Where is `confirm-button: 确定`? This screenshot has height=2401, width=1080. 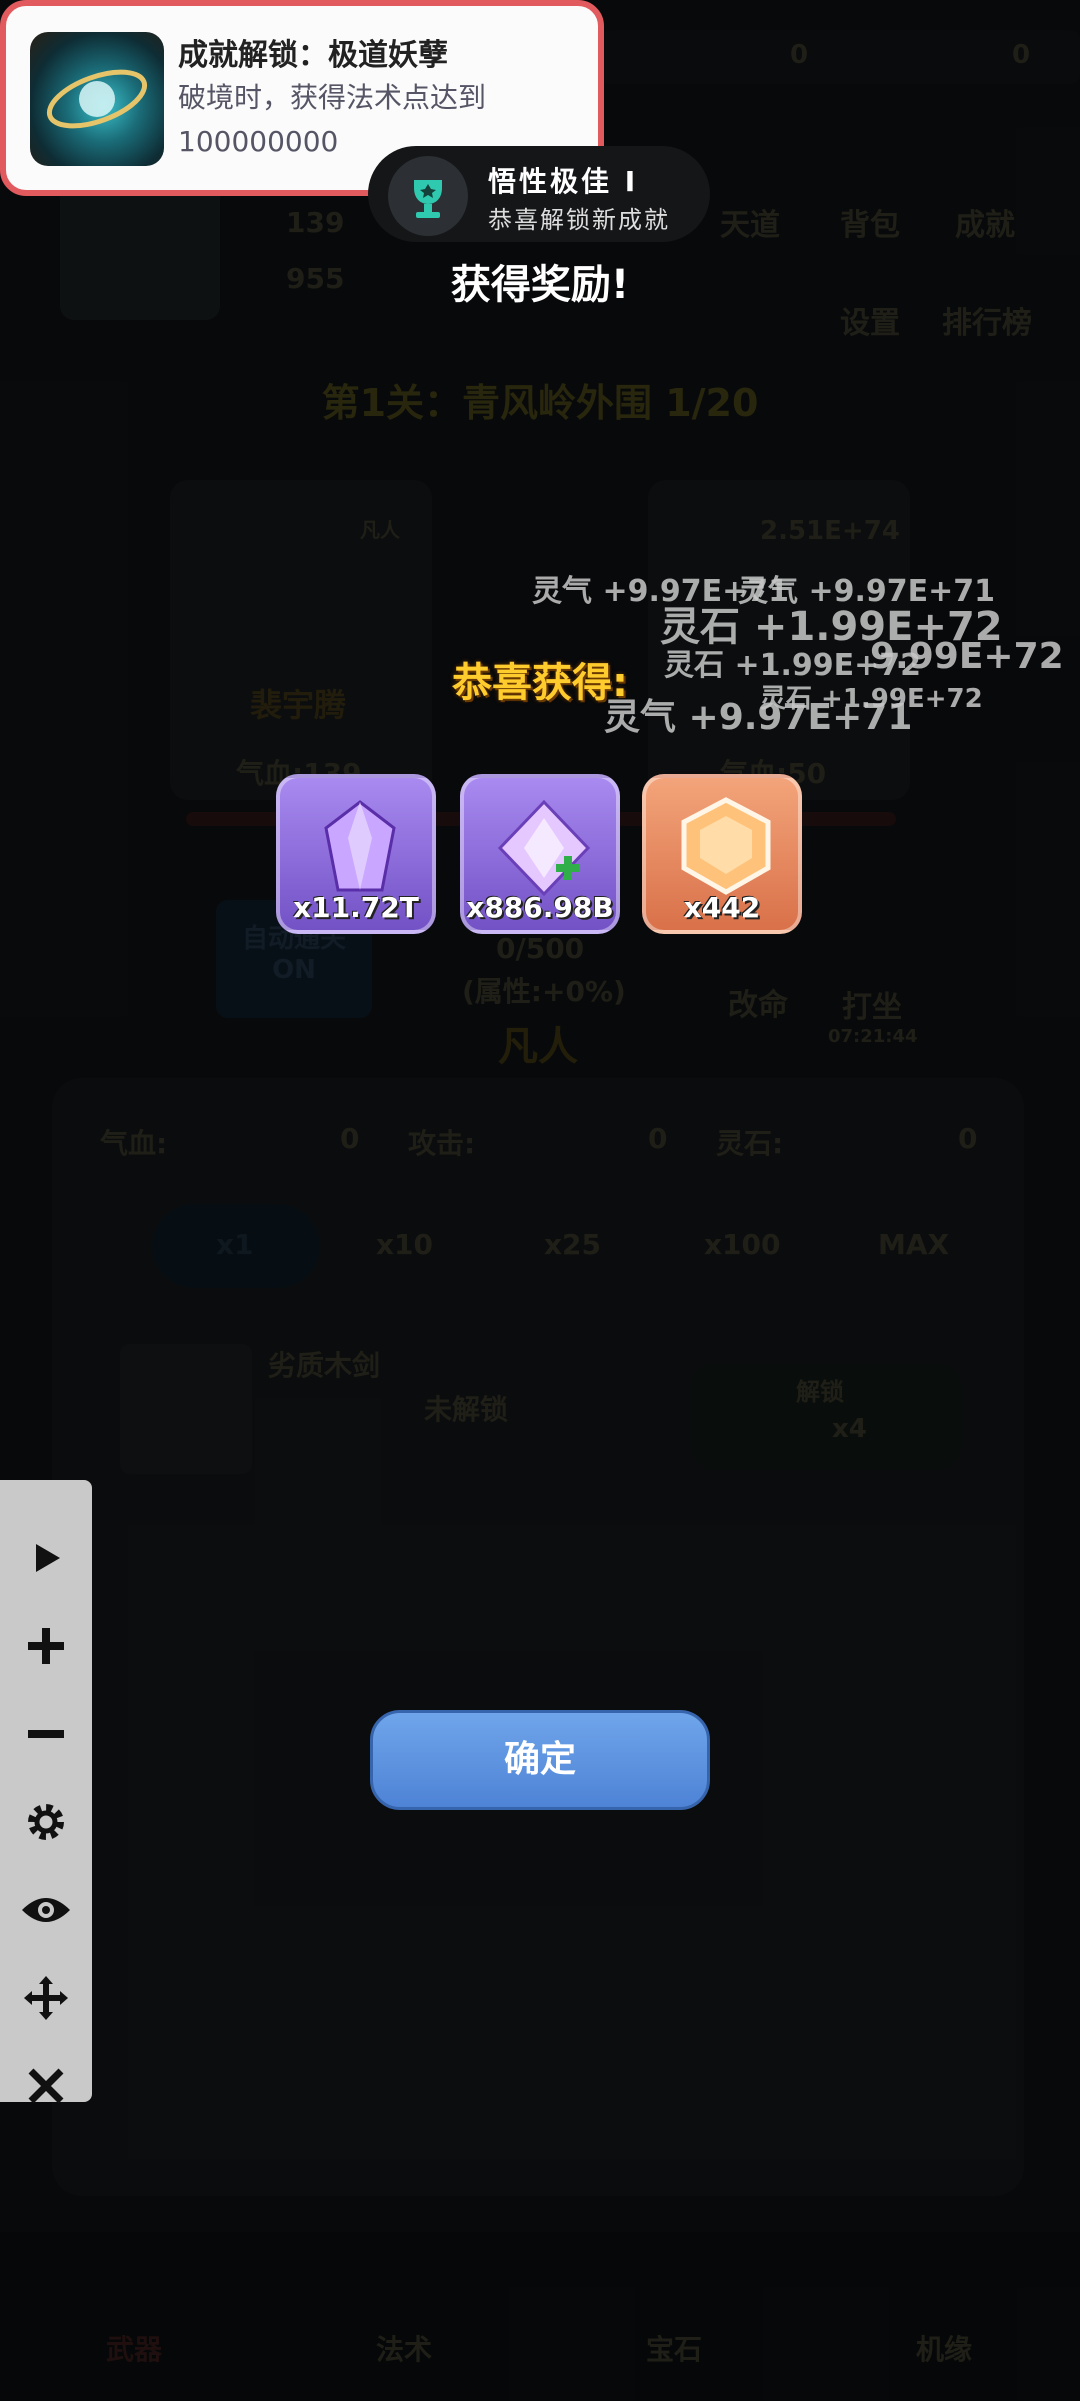
confirm-button: 确定 is located at coordinates (540, 1760).